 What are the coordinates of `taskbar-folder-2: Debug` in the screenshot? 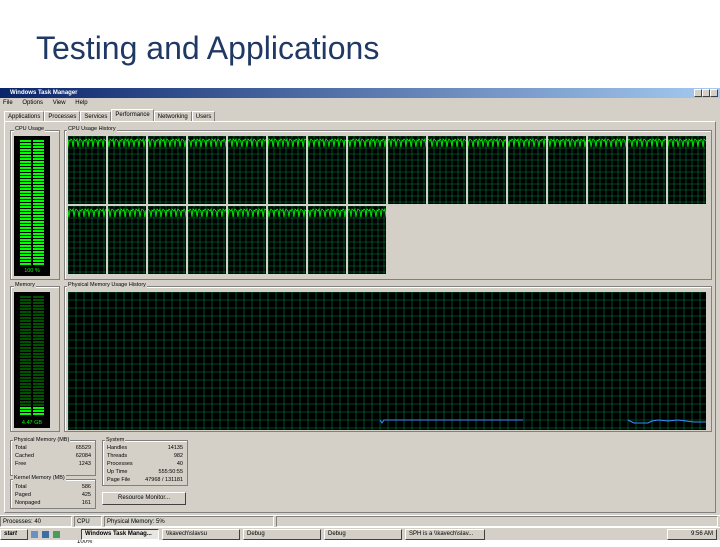 It's located at (282, 534).